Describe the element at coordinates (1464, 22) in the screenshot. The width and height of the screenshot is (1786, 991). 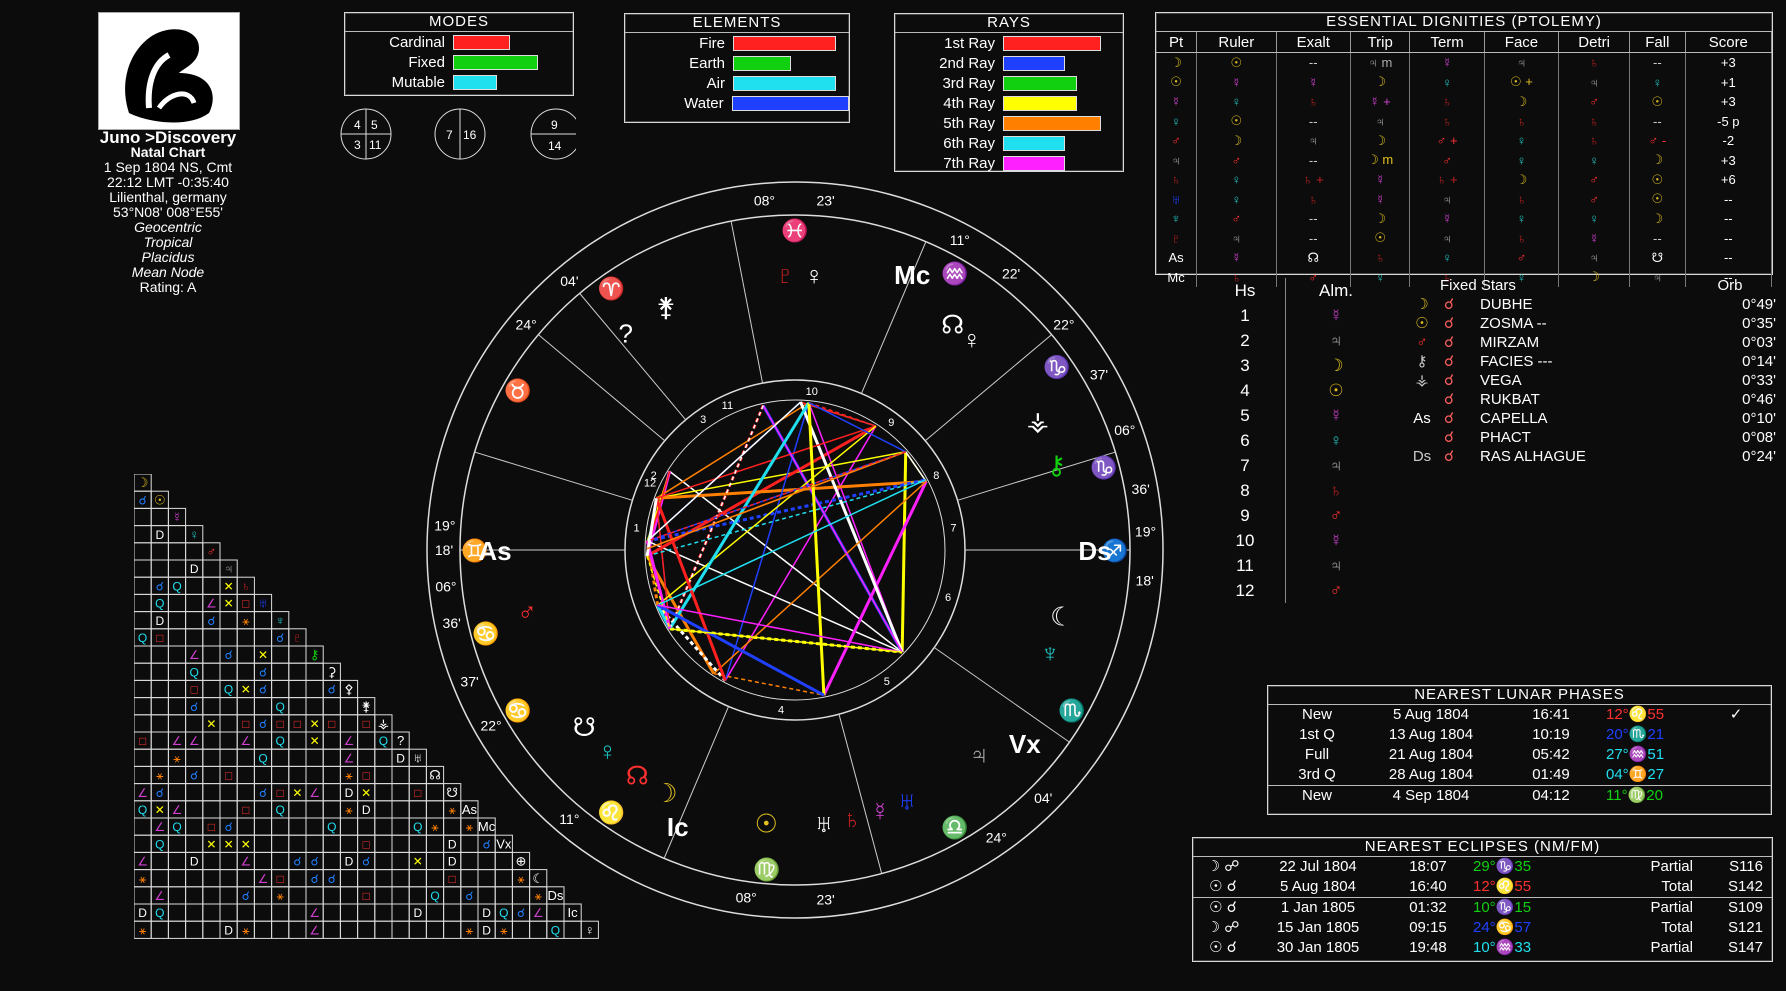
I see `dignities-title: ESSENTIAL DIGNITIES (PTOLEMY)` at that location.